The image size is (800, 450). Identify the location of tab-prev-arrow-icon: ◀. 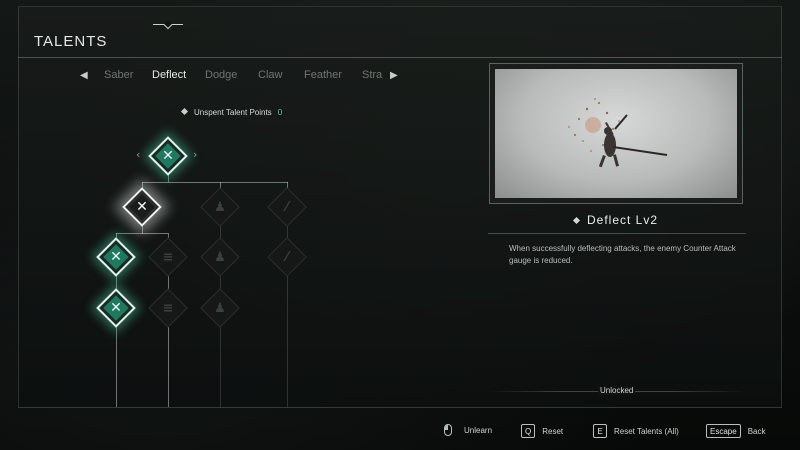
(84, 75).